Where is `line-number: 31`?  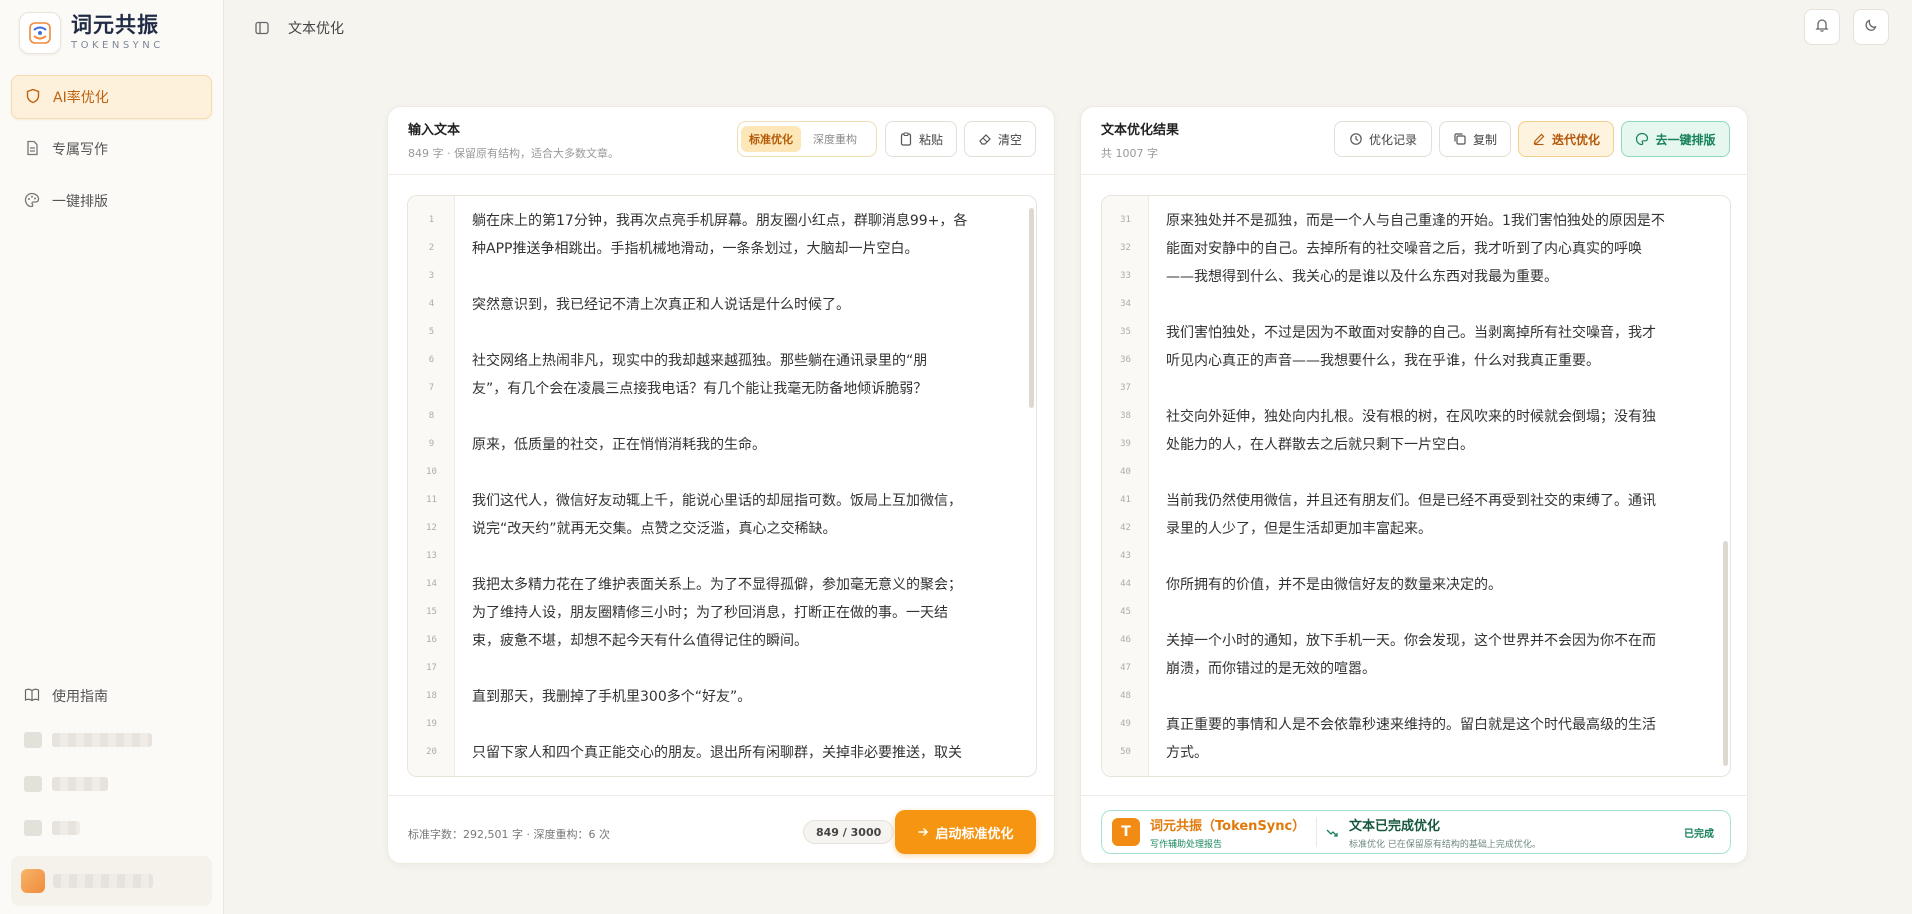
line-number: 31 is located at coordinates (1125, 220).